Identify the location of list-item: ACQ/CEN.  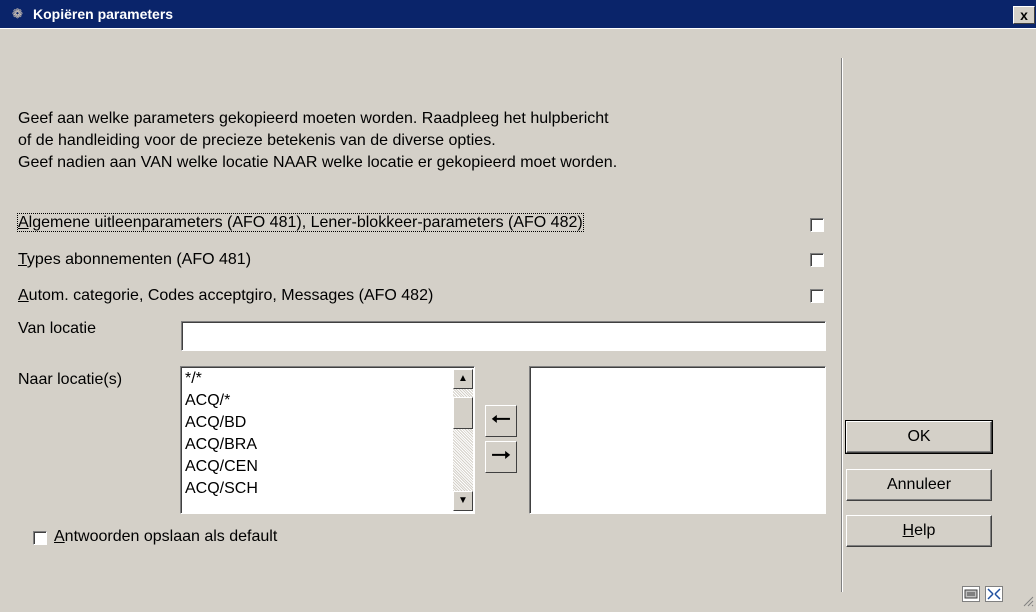
(221, 467).